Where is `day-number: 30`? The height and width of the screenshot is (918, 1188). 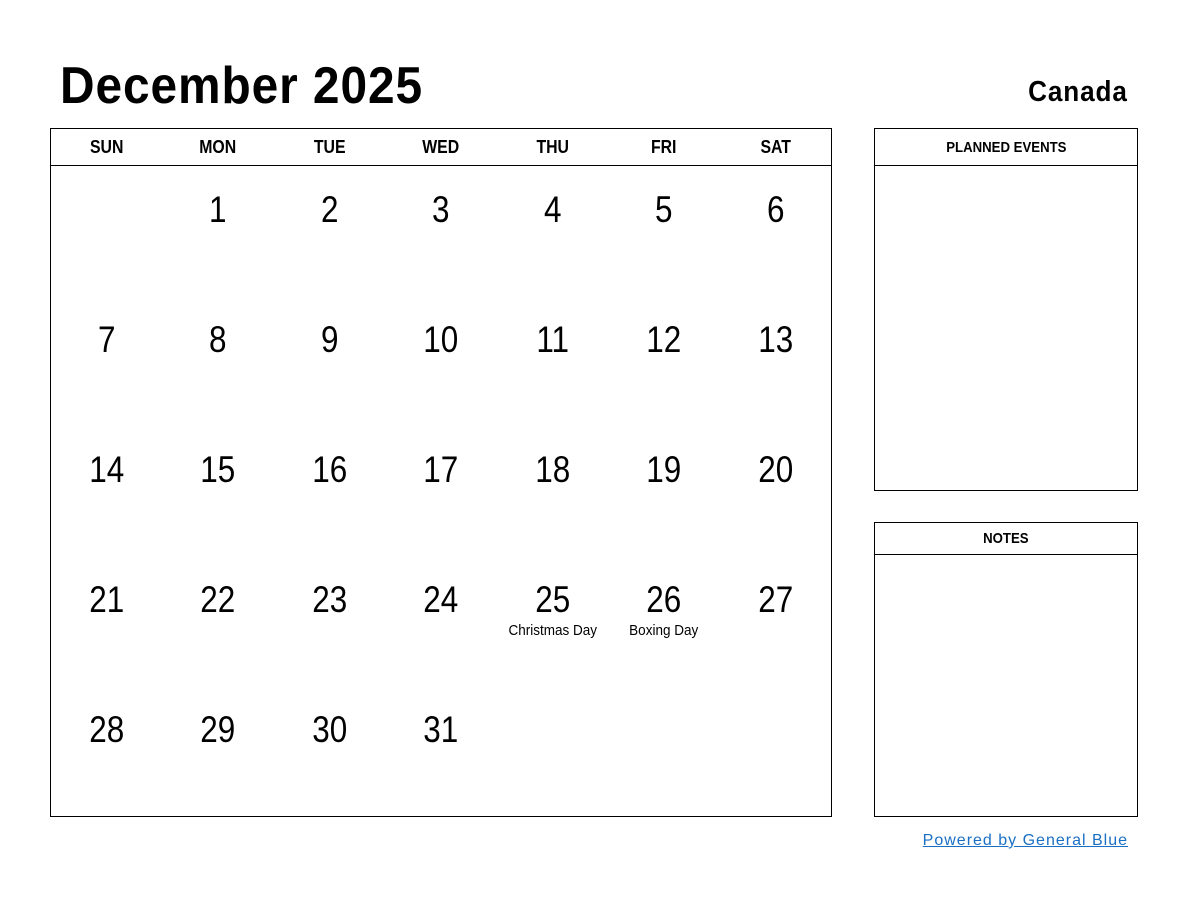
day-number: 30 is located at coordinates (330, 729).